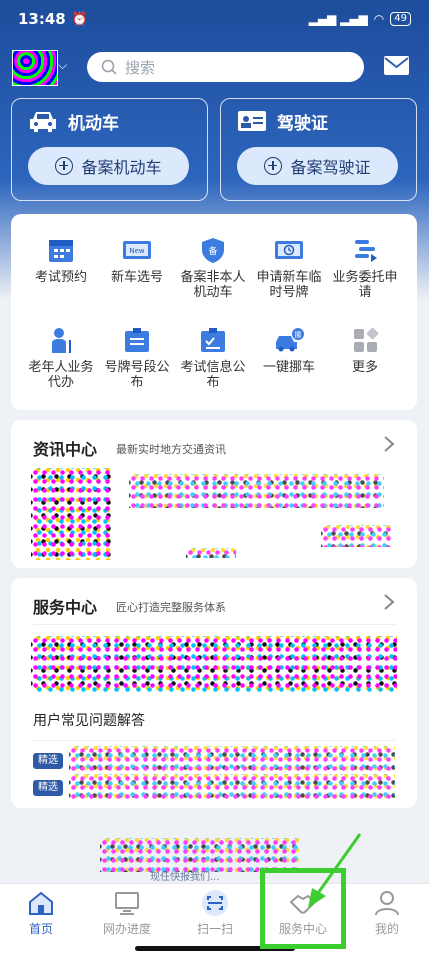 This screenshot has width=429, height=957. What do you see at coordinates (61, 375) in the screenshot?
I see `service-label: 老年人业务代办` at bounding box center [61, 375].